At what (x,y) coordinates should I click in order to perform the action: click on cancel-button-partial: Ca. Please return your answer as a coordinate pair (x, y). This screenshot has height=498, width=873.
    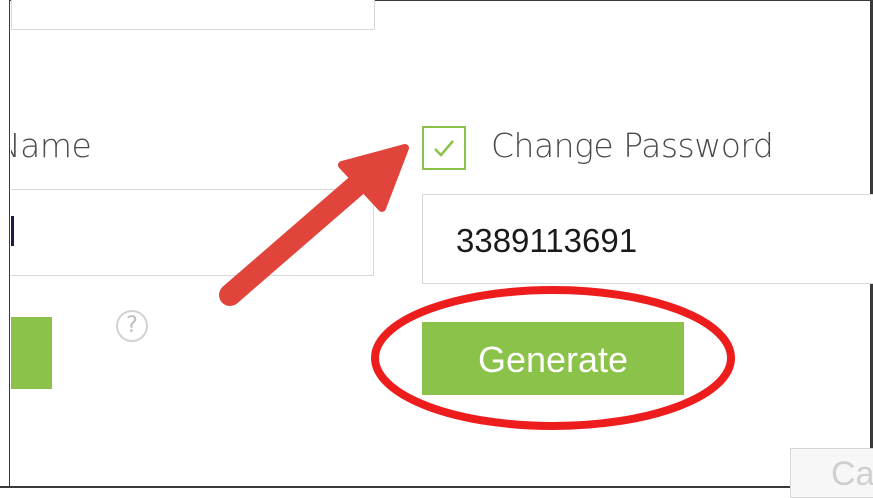
    Looking at the image, I should click on (831, 473).